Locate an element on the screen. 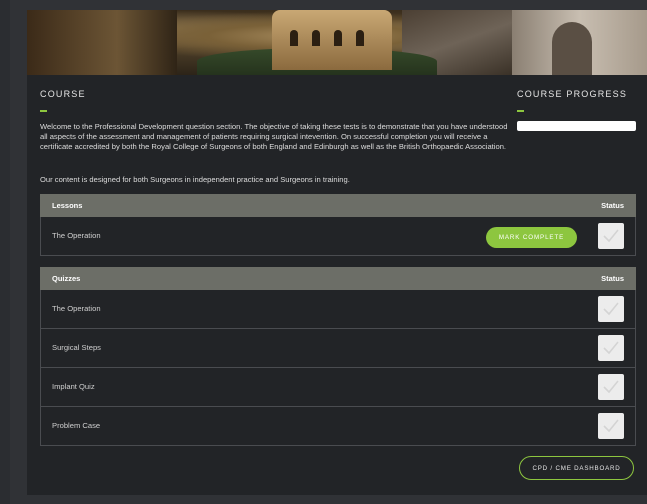  quiz-row: The Operation is located at coordinates (338, 309).